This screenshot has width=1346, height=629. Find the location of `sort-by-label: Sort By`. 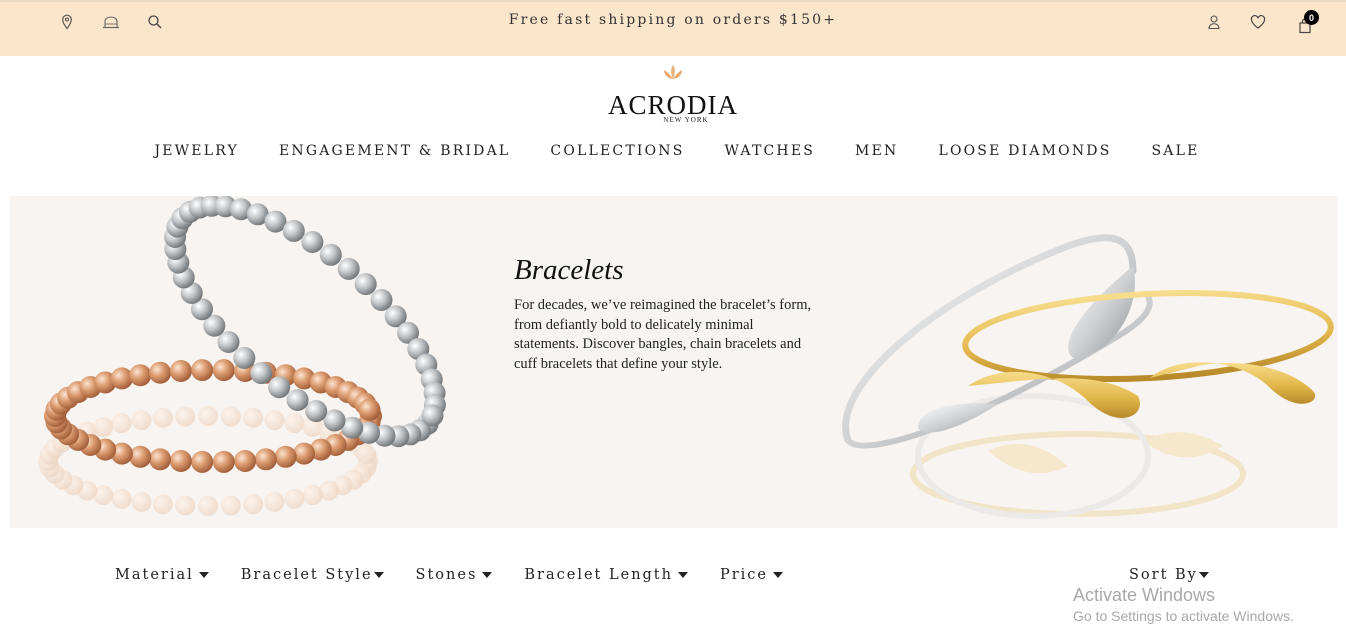

sort-by-label: Sort By is located at coordinates (1163, 575).